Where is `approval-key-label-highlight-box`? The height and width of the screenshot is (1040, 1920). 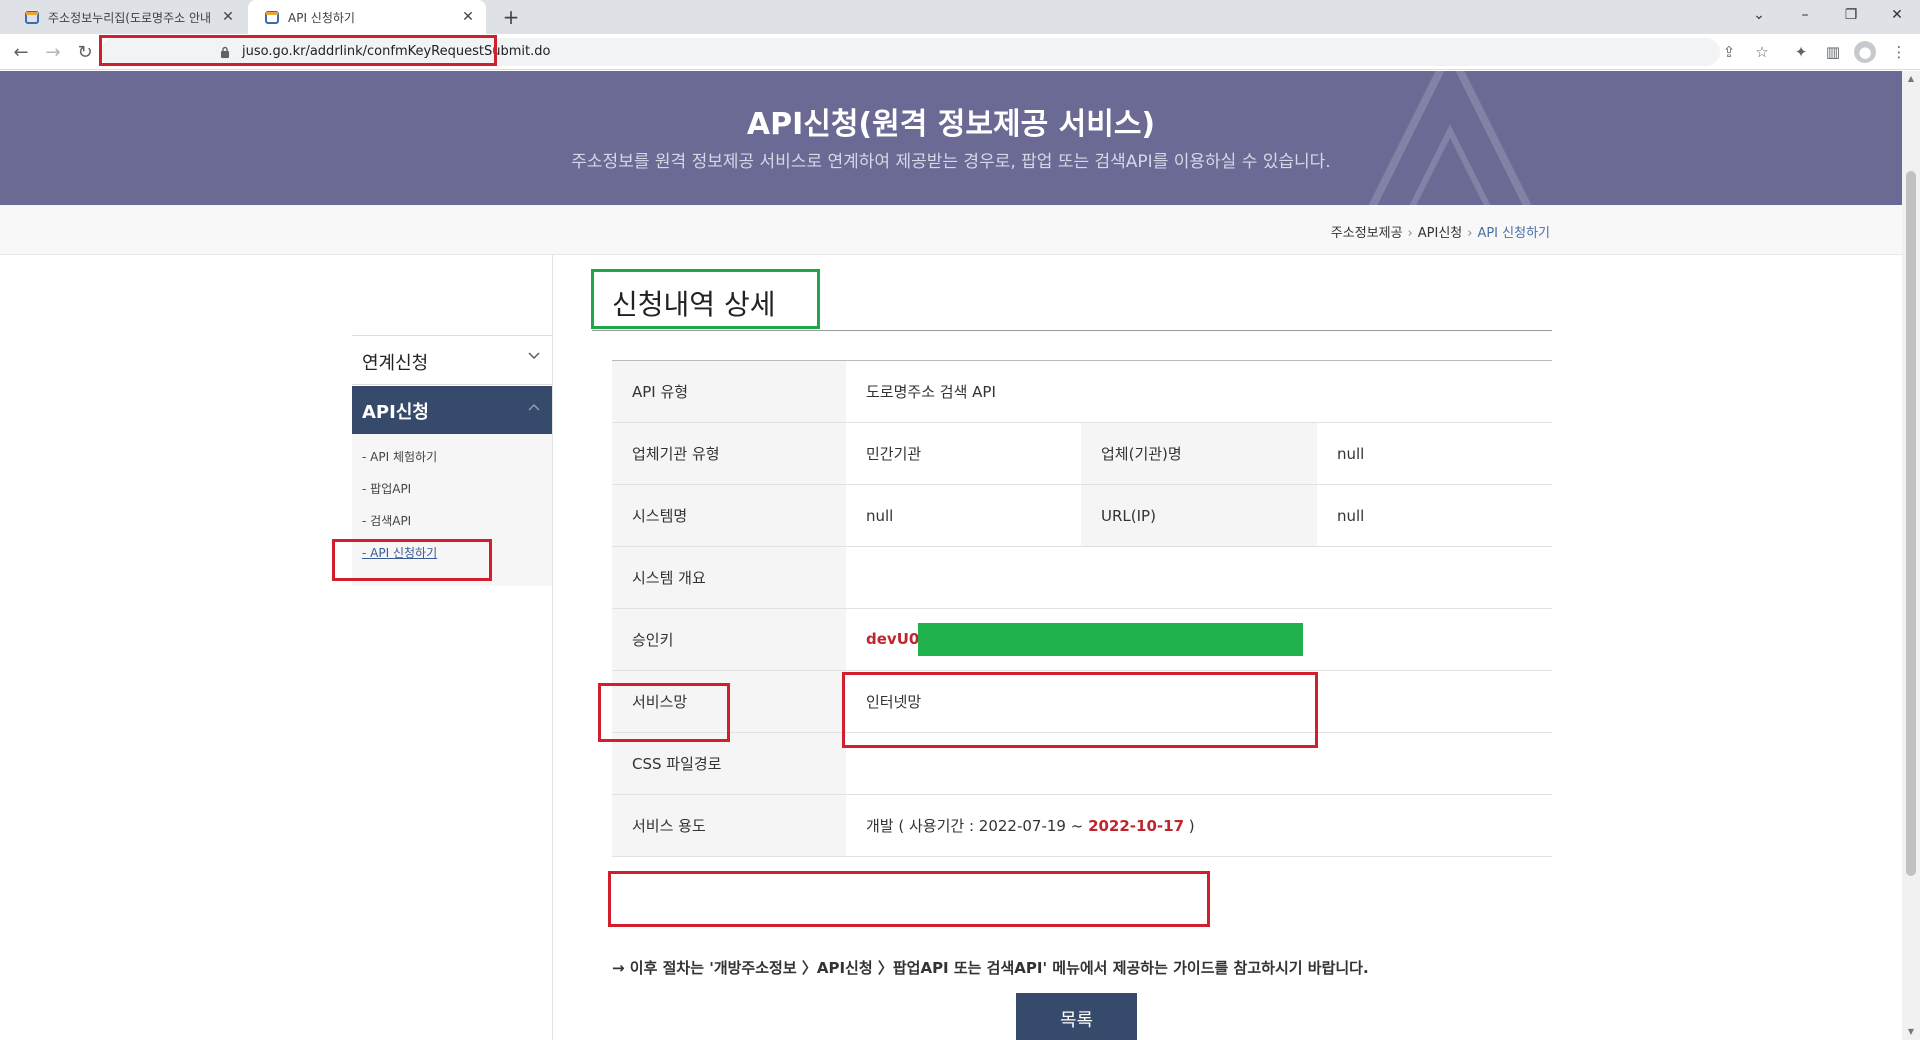
approval-key-label-highlight-box is located at coordinates (664, 712).